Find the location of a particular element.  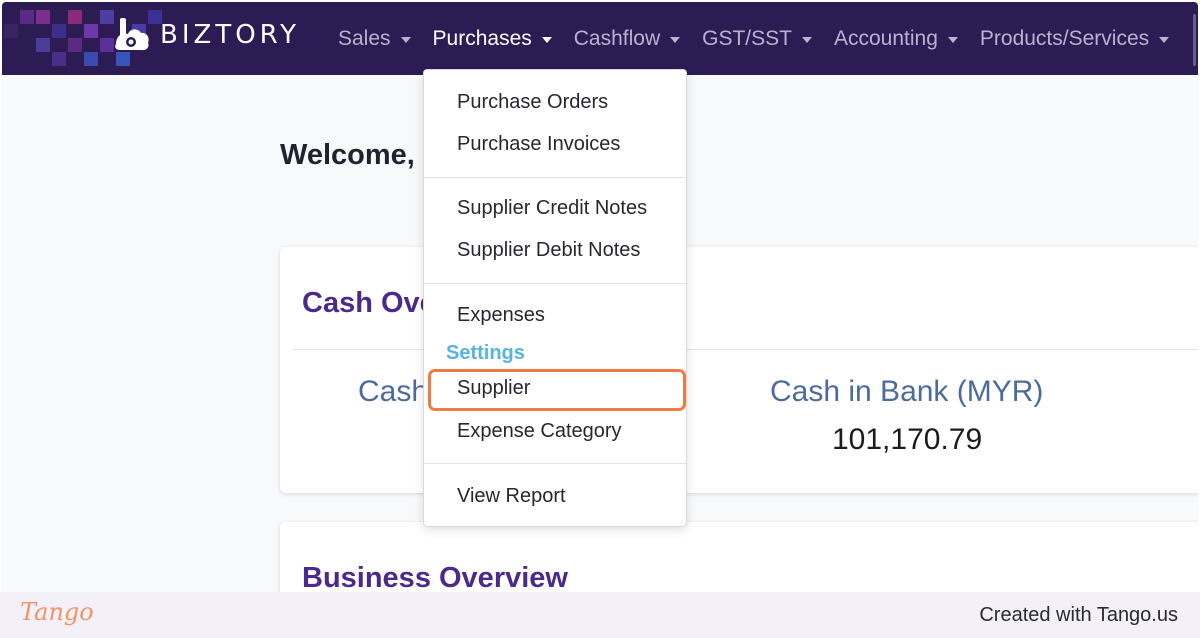

cash-in-bank-label: Cash in Bank (MYR) is located at coordinates (907, 391).